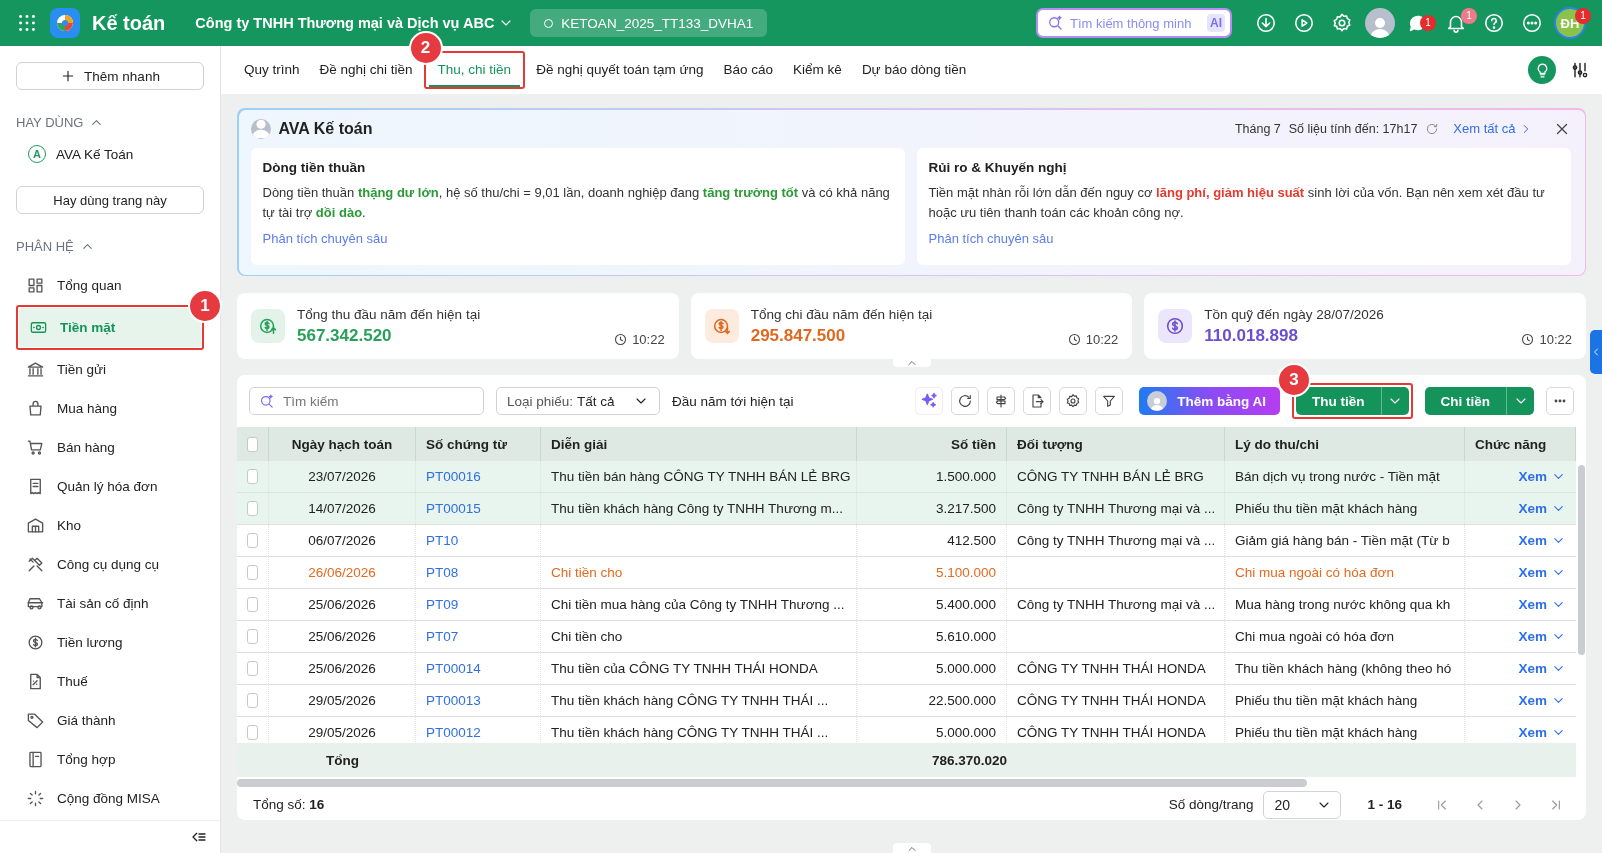 This screenshot has width=1602, height=853. I want to click on tab: Dự báo dòng tiền, so click(914, 70).